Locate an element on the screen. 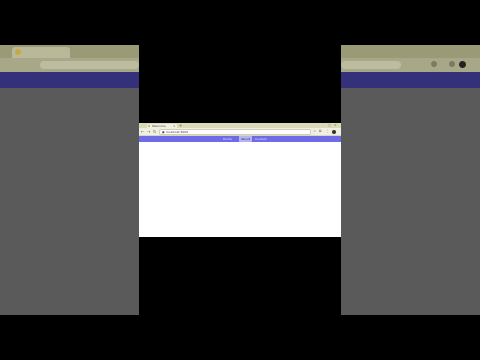  extensions-icon: ⧉ is located at coordinates (320, 131).